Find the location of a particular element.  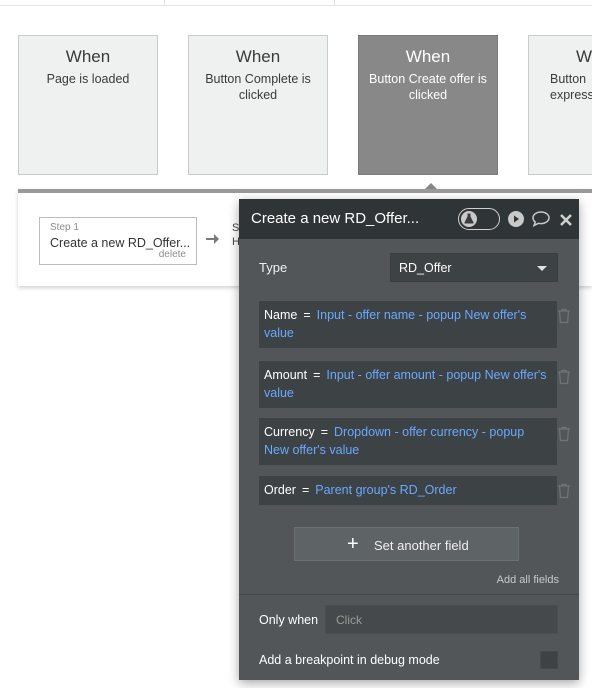

field-expression: Parent group's RD_Order is located at coordinates (385, 490).